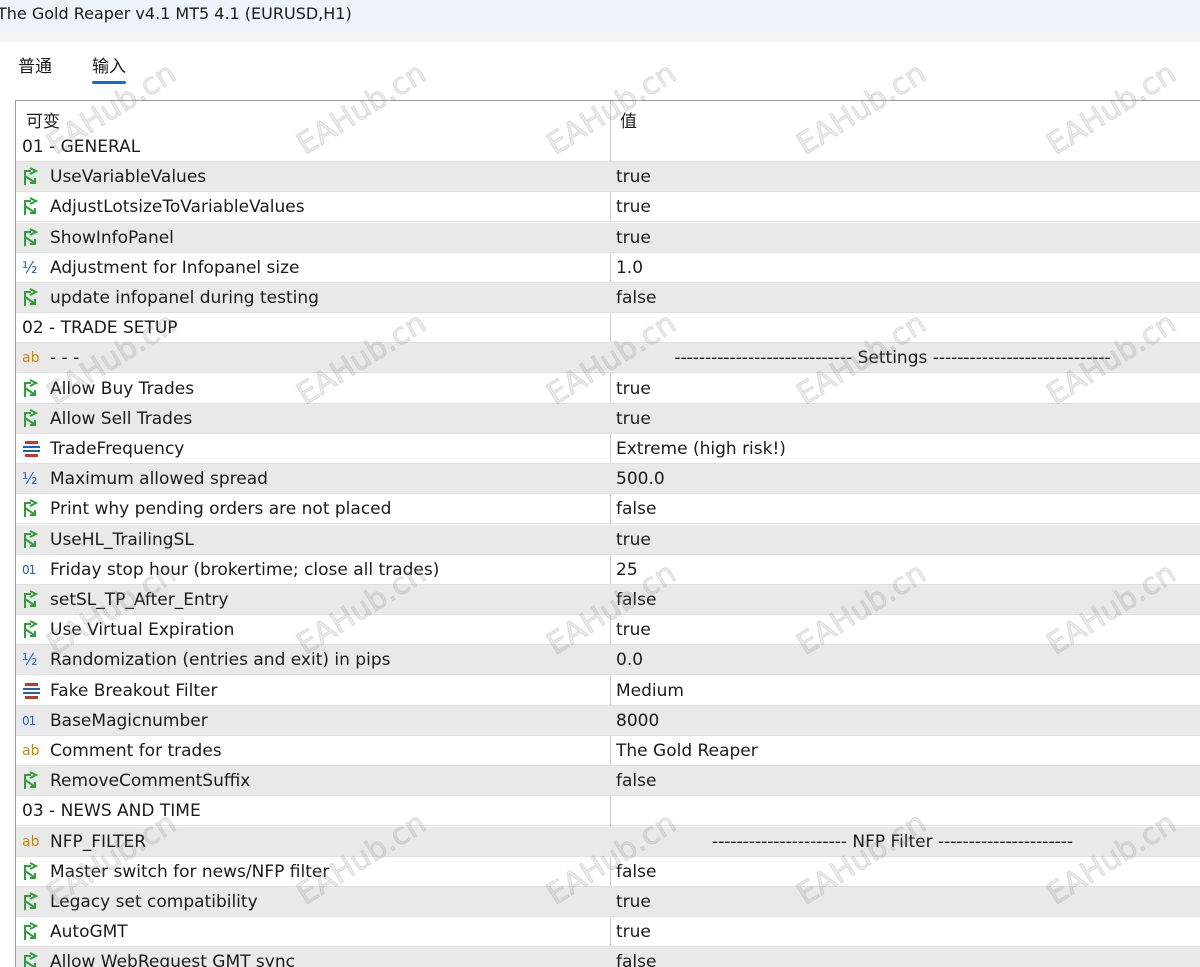 Image resolution: width=1200 pixels, height=967 pixels. I want to click on table-row: 01 BaseMagicnumber 8000, so click(608, 720).